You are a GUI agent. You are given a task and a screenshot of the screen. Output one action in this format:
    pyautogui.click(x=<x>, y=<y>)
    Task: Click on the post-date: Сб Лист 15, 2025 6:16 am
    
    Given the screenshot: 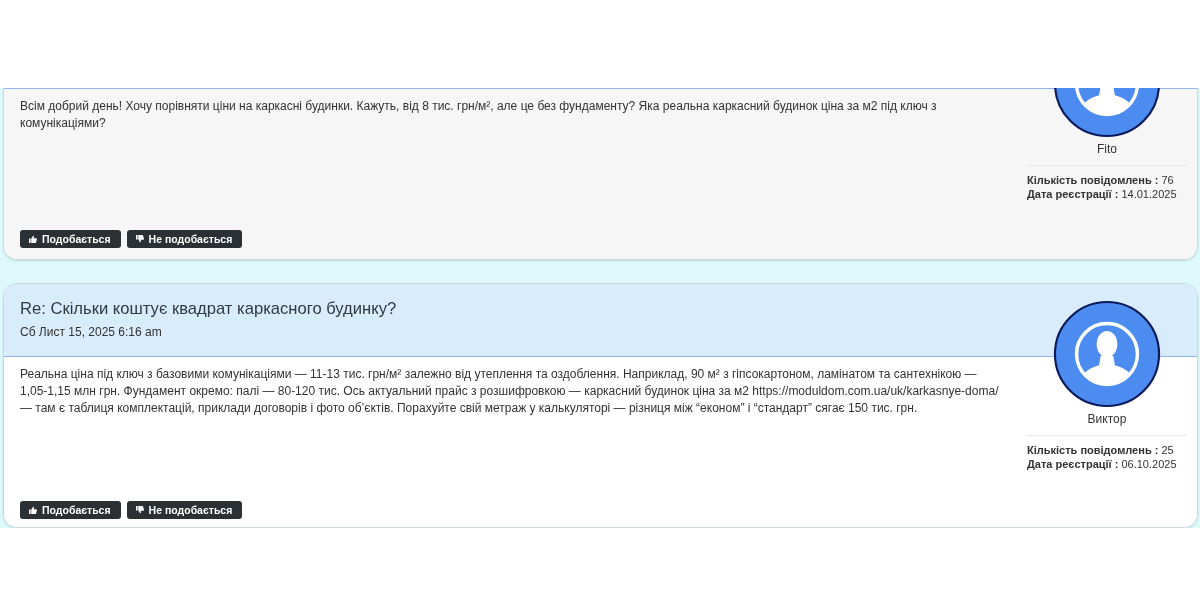 What is the action you would take?
    pyautogui.click(x=91, y=332)
    